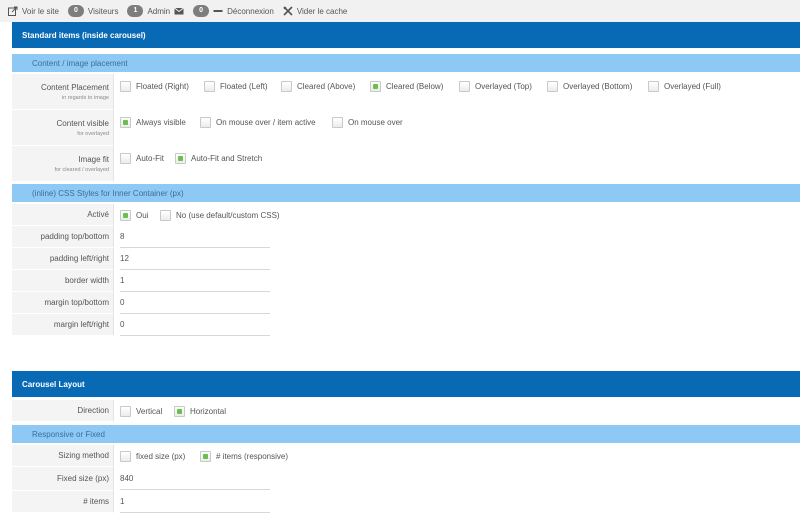 The height and width of the screenshot is (517, 800). I want to click on placement-option-floated-right: Floated (Right), so click(162, 86).